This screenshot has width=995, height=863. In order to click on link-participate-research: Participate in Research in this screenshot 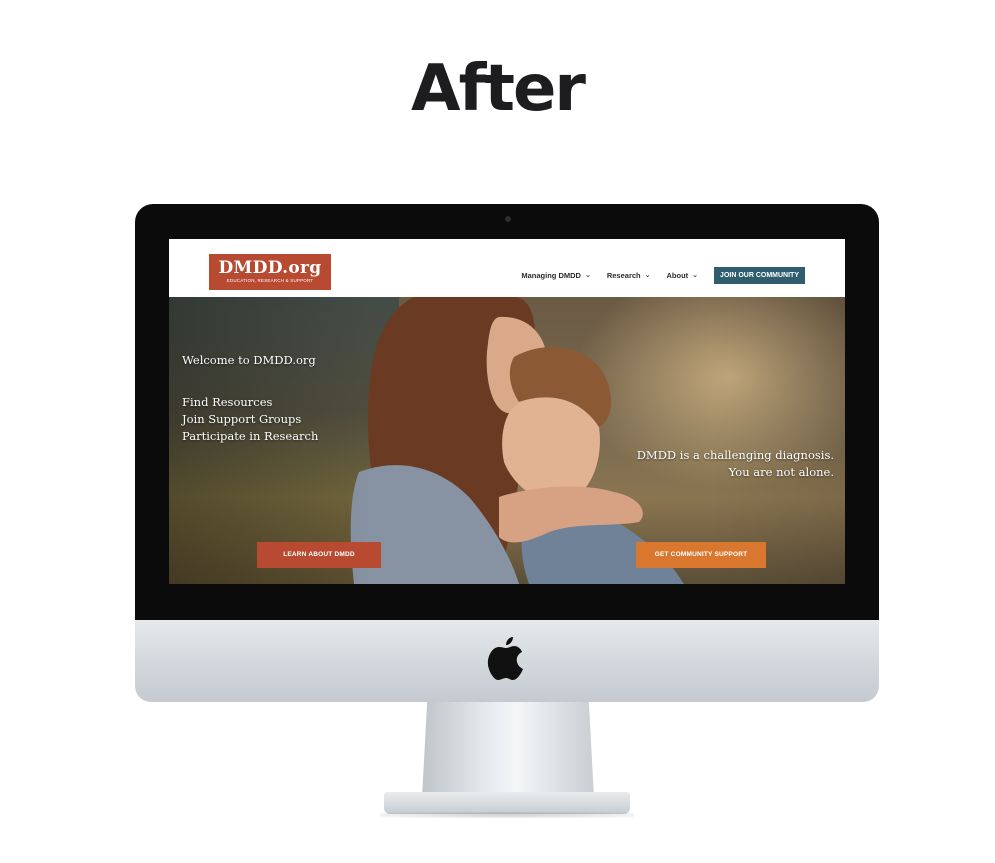, I will do `click(250, 436)`.